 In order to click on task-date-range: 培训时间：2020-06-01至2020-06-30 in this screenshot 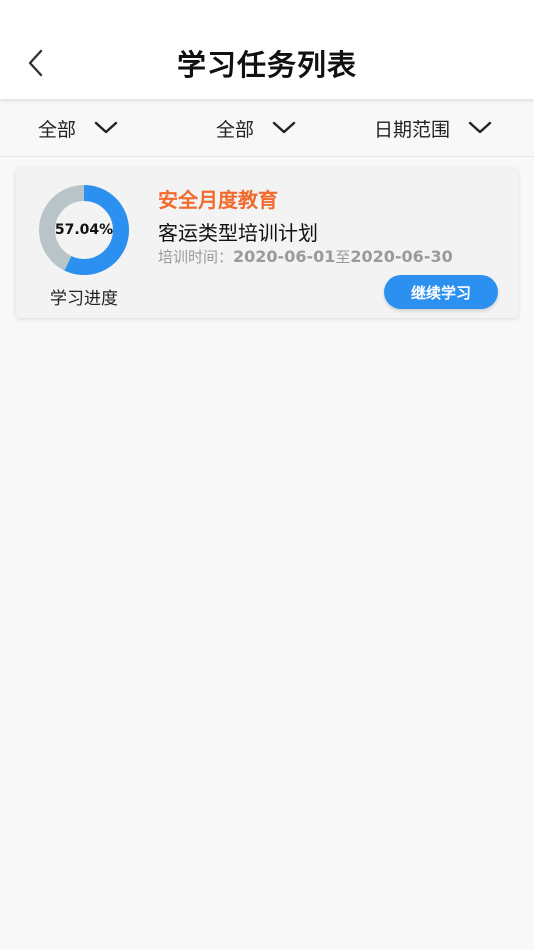, I will do `click(305, 256)`.